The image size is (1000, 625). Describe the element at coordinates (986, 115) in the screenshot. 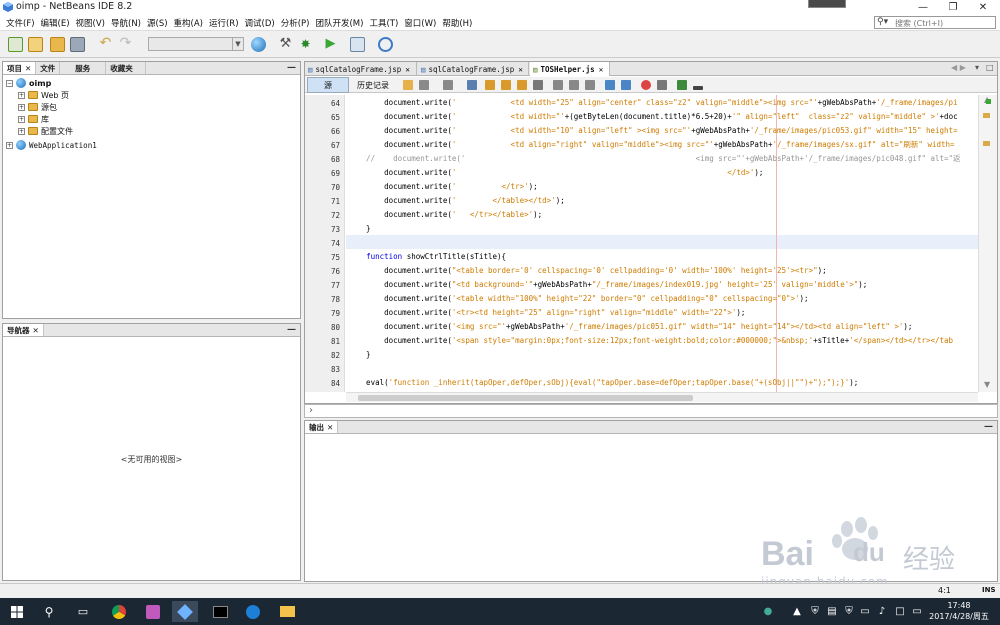

I see `warning-marker-icon` at that location.